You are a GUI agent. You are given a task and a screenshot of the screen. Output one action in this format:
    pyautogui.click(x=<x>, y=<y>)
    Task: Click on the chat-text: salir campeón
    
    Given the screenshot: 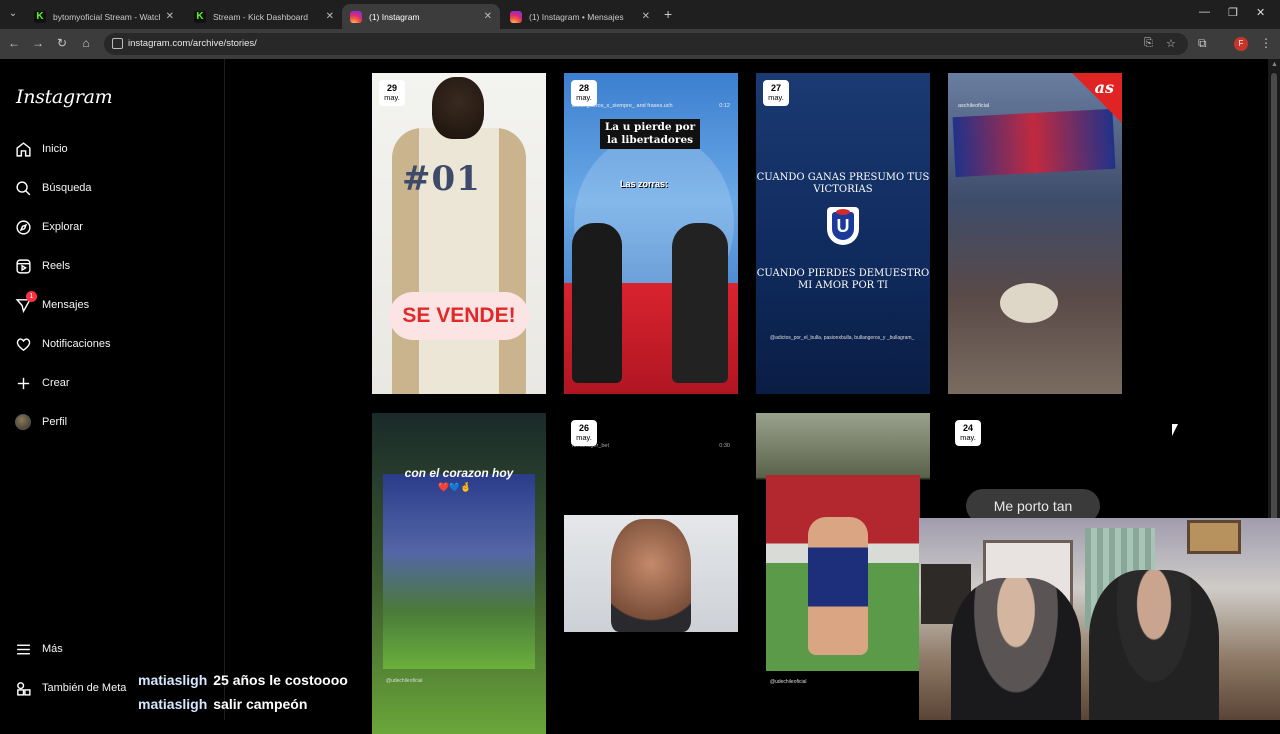 What is the action you would take?
    pyautogui.click(x=260, y=704)
    